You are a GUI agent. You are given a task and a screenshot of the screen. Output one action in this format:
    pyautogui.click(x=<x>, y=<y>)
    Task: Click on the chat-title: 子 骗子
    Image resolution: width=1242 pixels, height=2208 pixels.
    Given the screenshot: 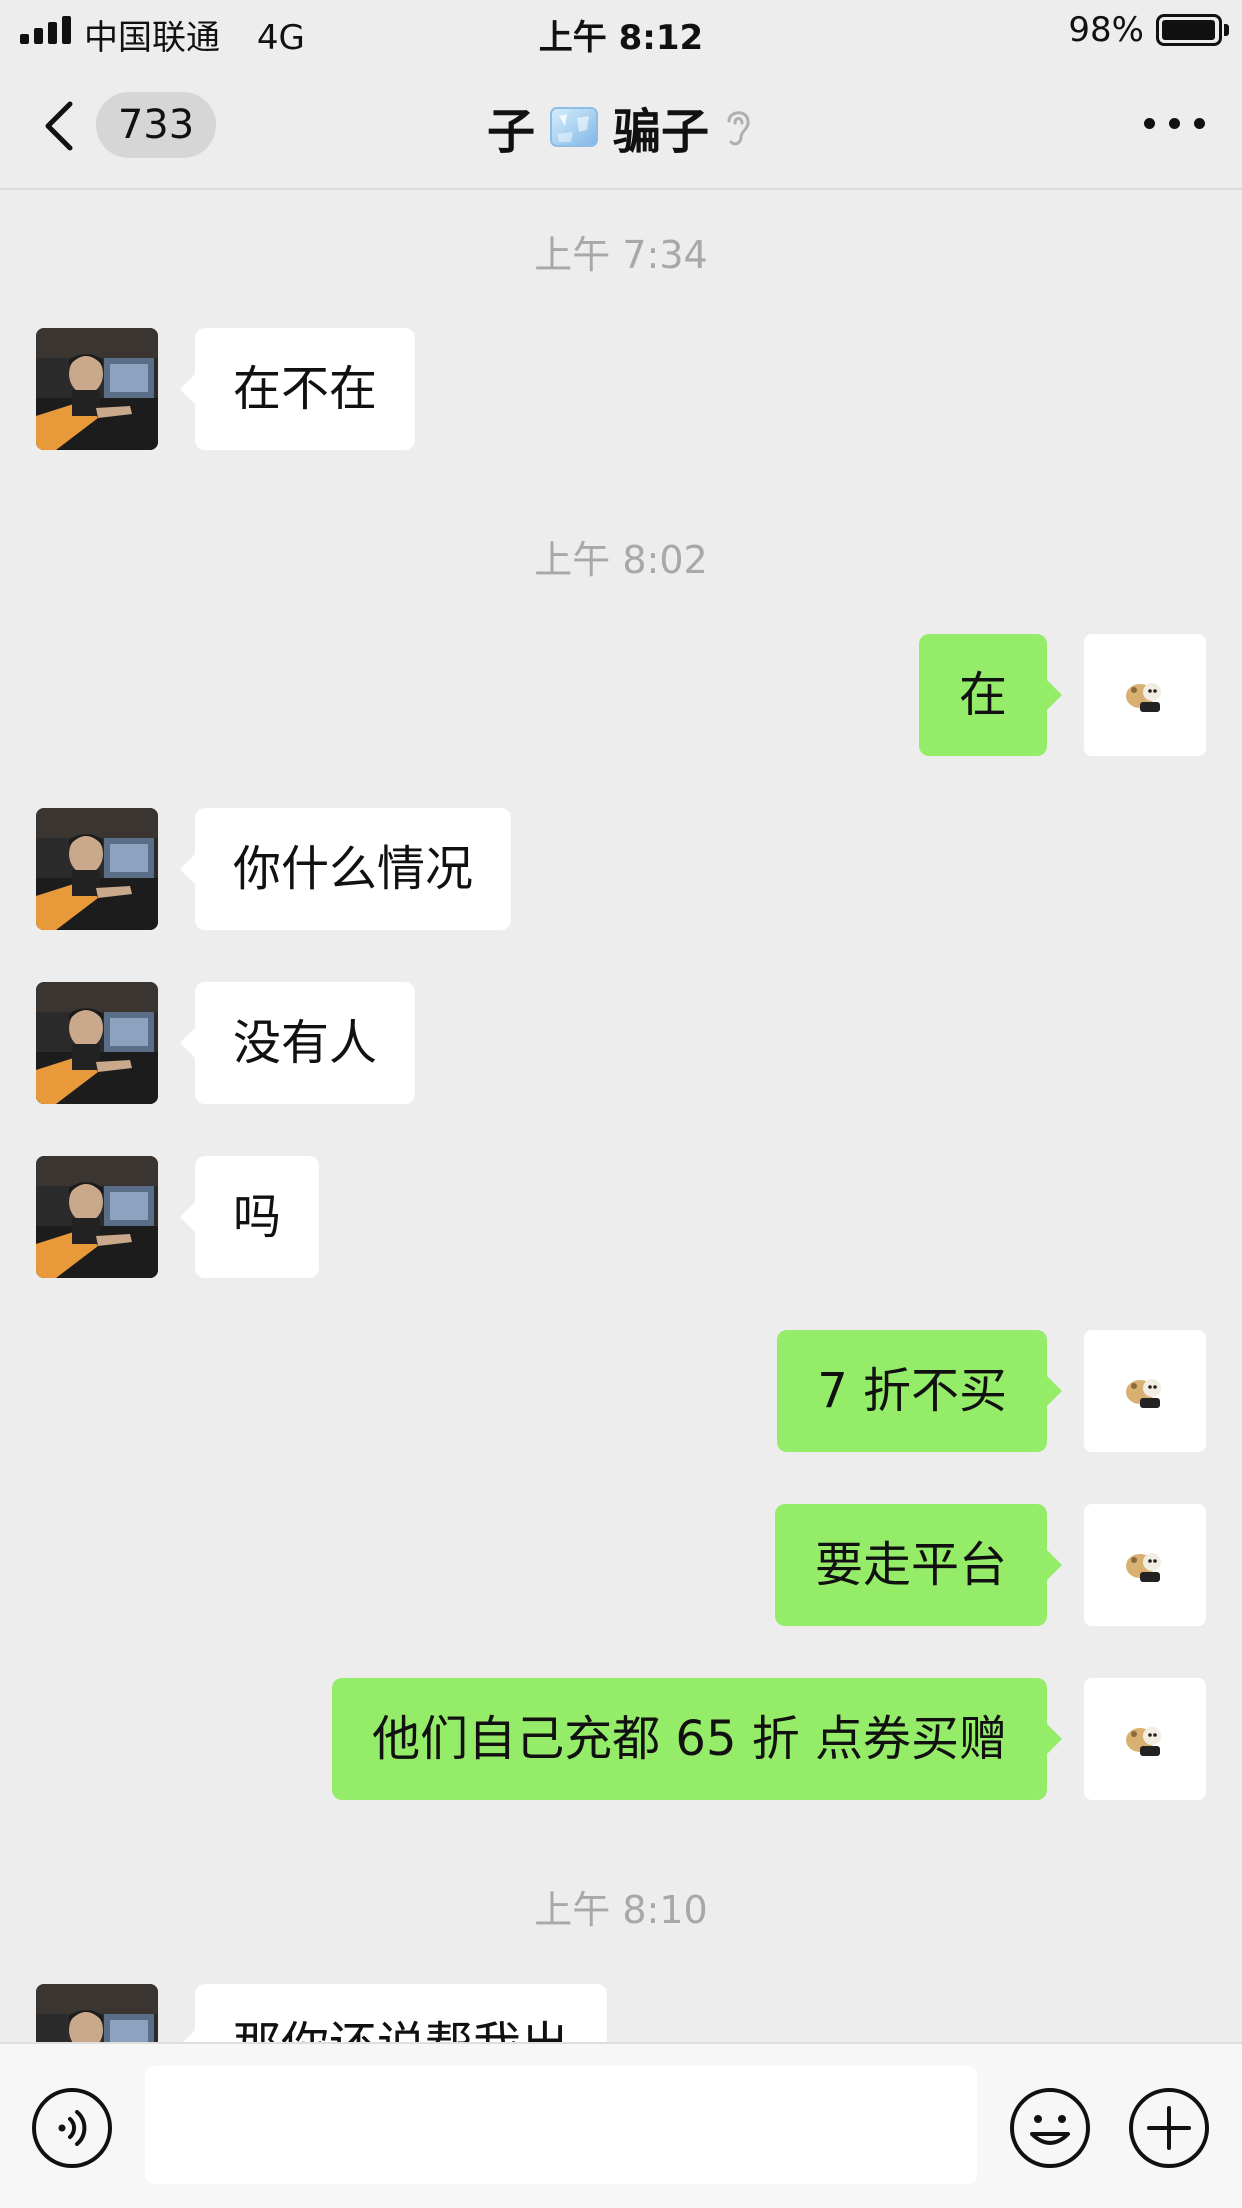 What is the action you would take?
    pyautogui.click(x=621, y=127)
    